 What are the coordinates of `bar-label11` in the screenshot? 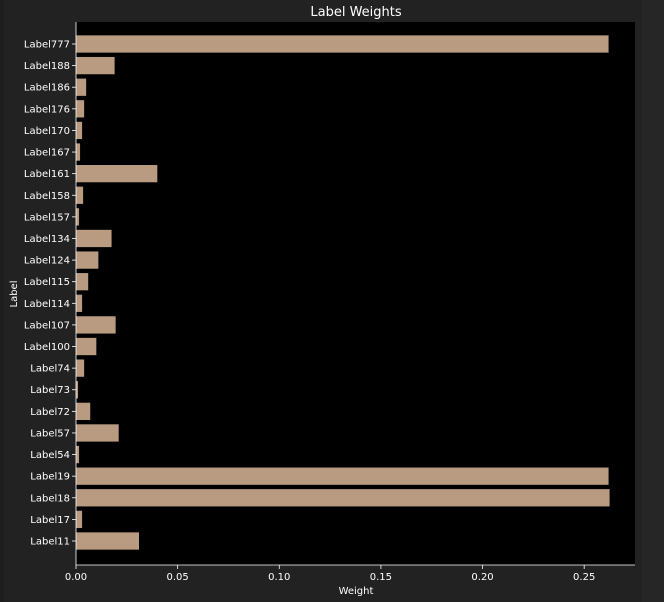 It's located at (108, 541).